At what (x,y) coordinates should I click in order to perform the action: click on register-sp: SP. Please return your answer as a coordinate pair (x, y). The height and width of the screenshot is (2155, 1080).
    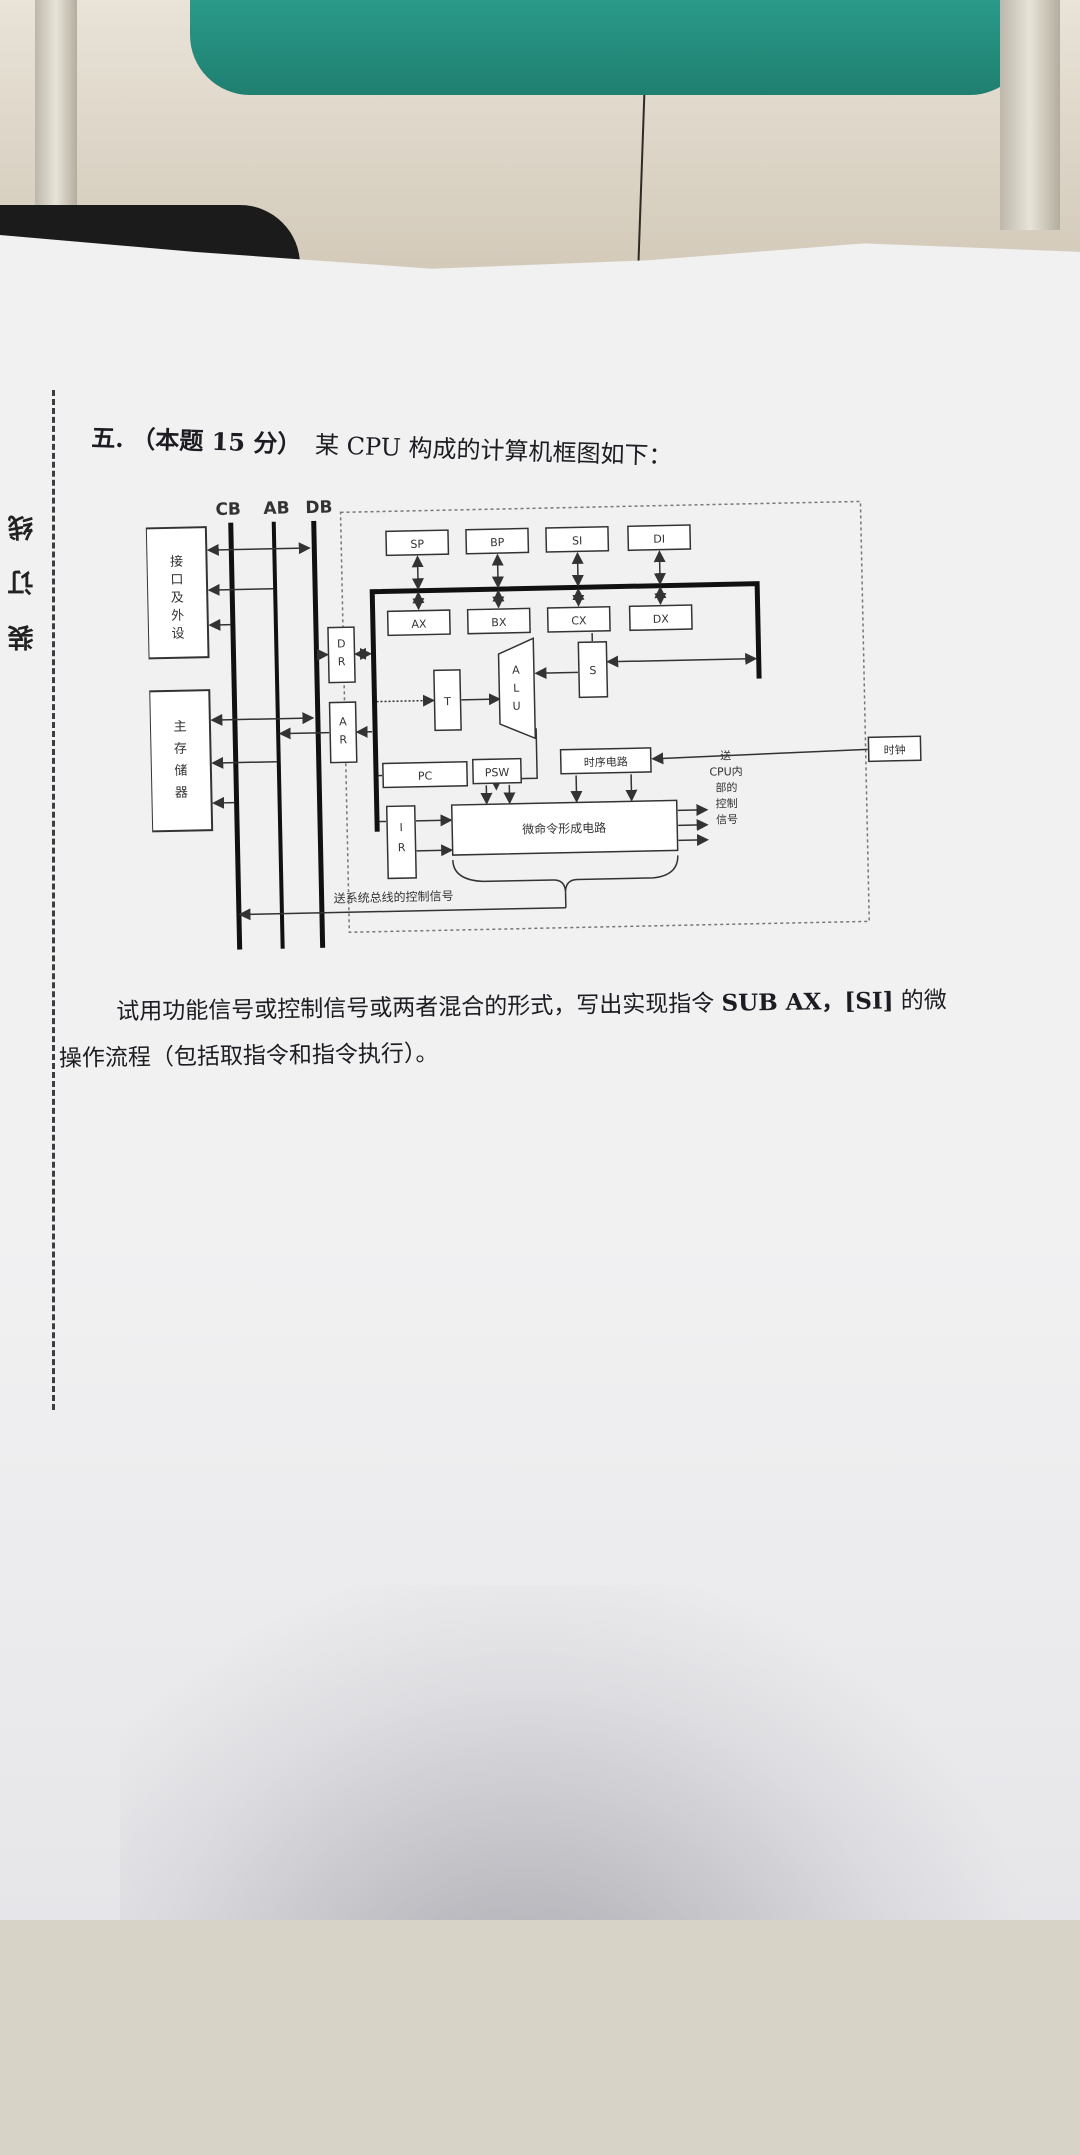
    Looking at the image, I should click on (417, 544).